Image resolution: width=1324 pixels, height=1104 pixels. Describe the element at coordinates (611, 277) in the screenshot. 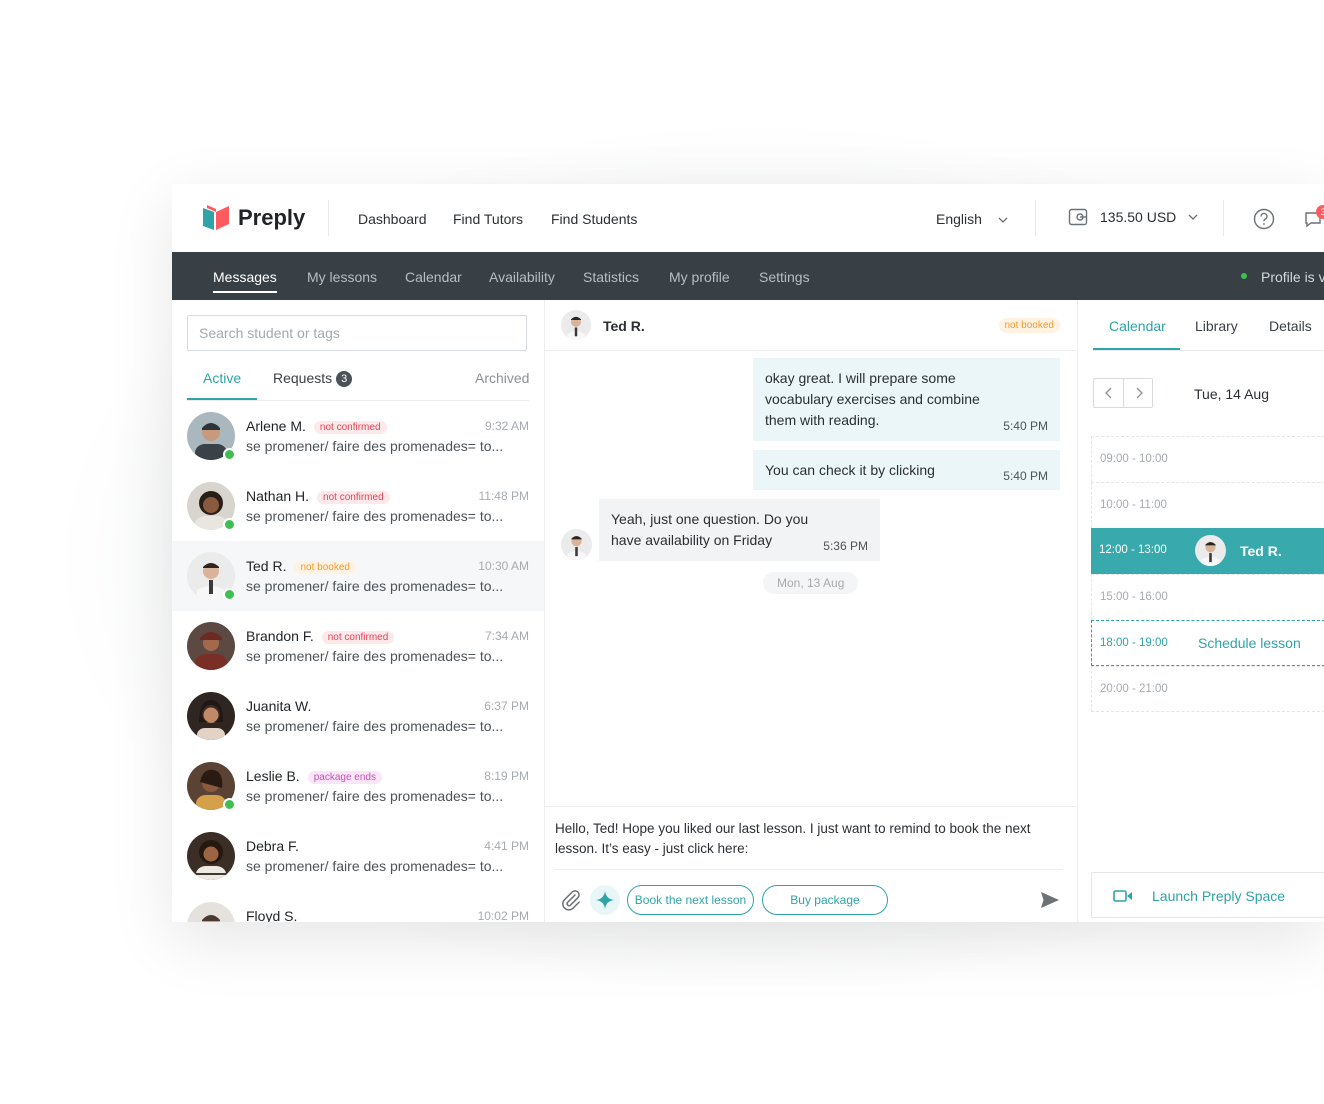

I see `tab-statistics: Statistics` at that location.